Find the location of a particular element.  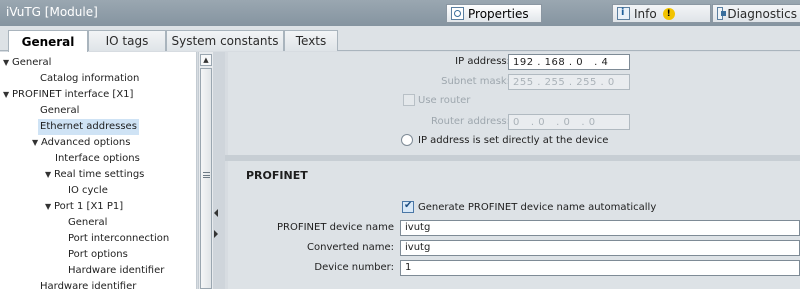

chevron-right-icon is located at coordinates (216, 234).